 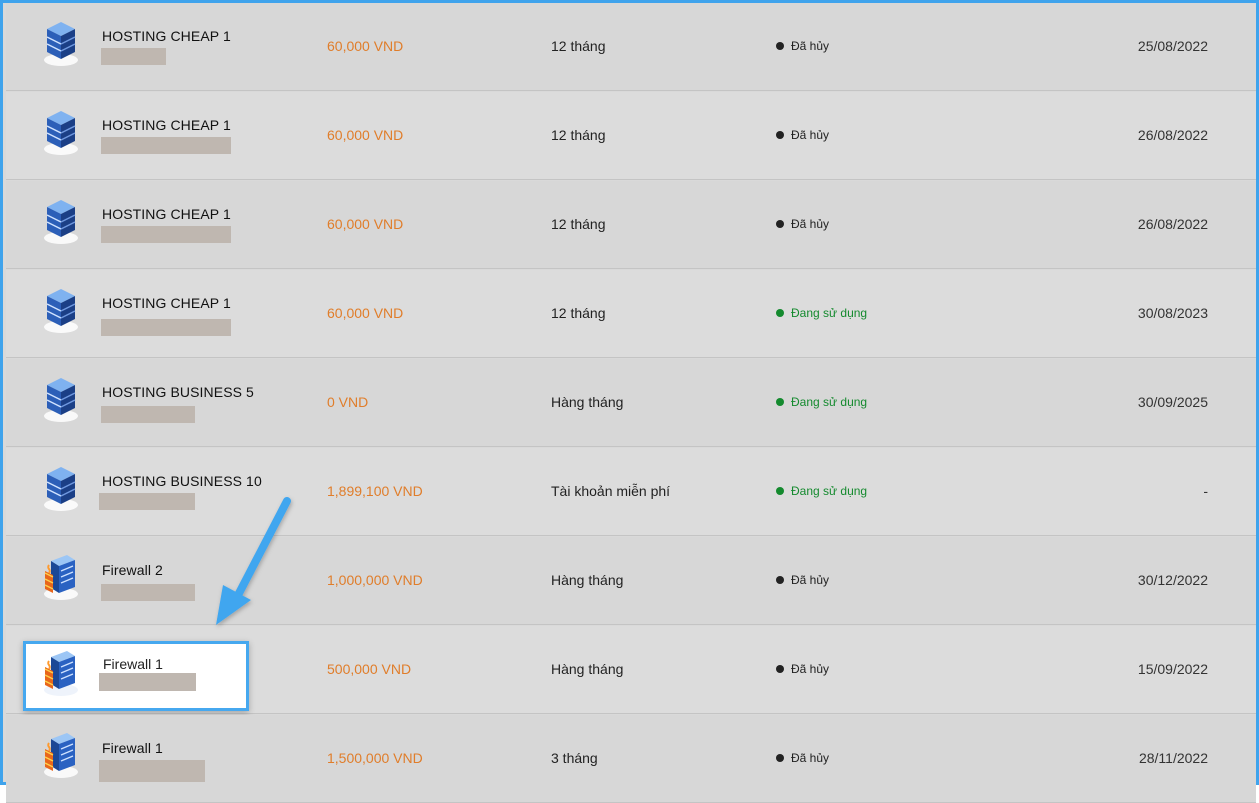 I want to click on highlighted-service-box: Firewall 1, so click(x=136, y=676).